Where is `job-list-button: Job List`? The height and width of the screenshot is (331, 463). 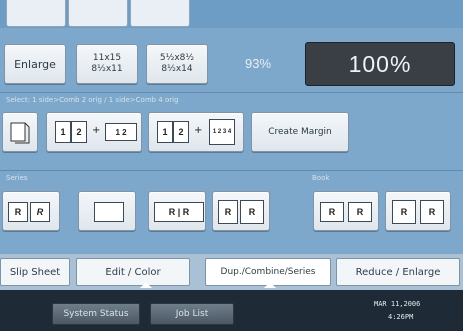
job-list-button: Job List is located at coordinates (192, 314).